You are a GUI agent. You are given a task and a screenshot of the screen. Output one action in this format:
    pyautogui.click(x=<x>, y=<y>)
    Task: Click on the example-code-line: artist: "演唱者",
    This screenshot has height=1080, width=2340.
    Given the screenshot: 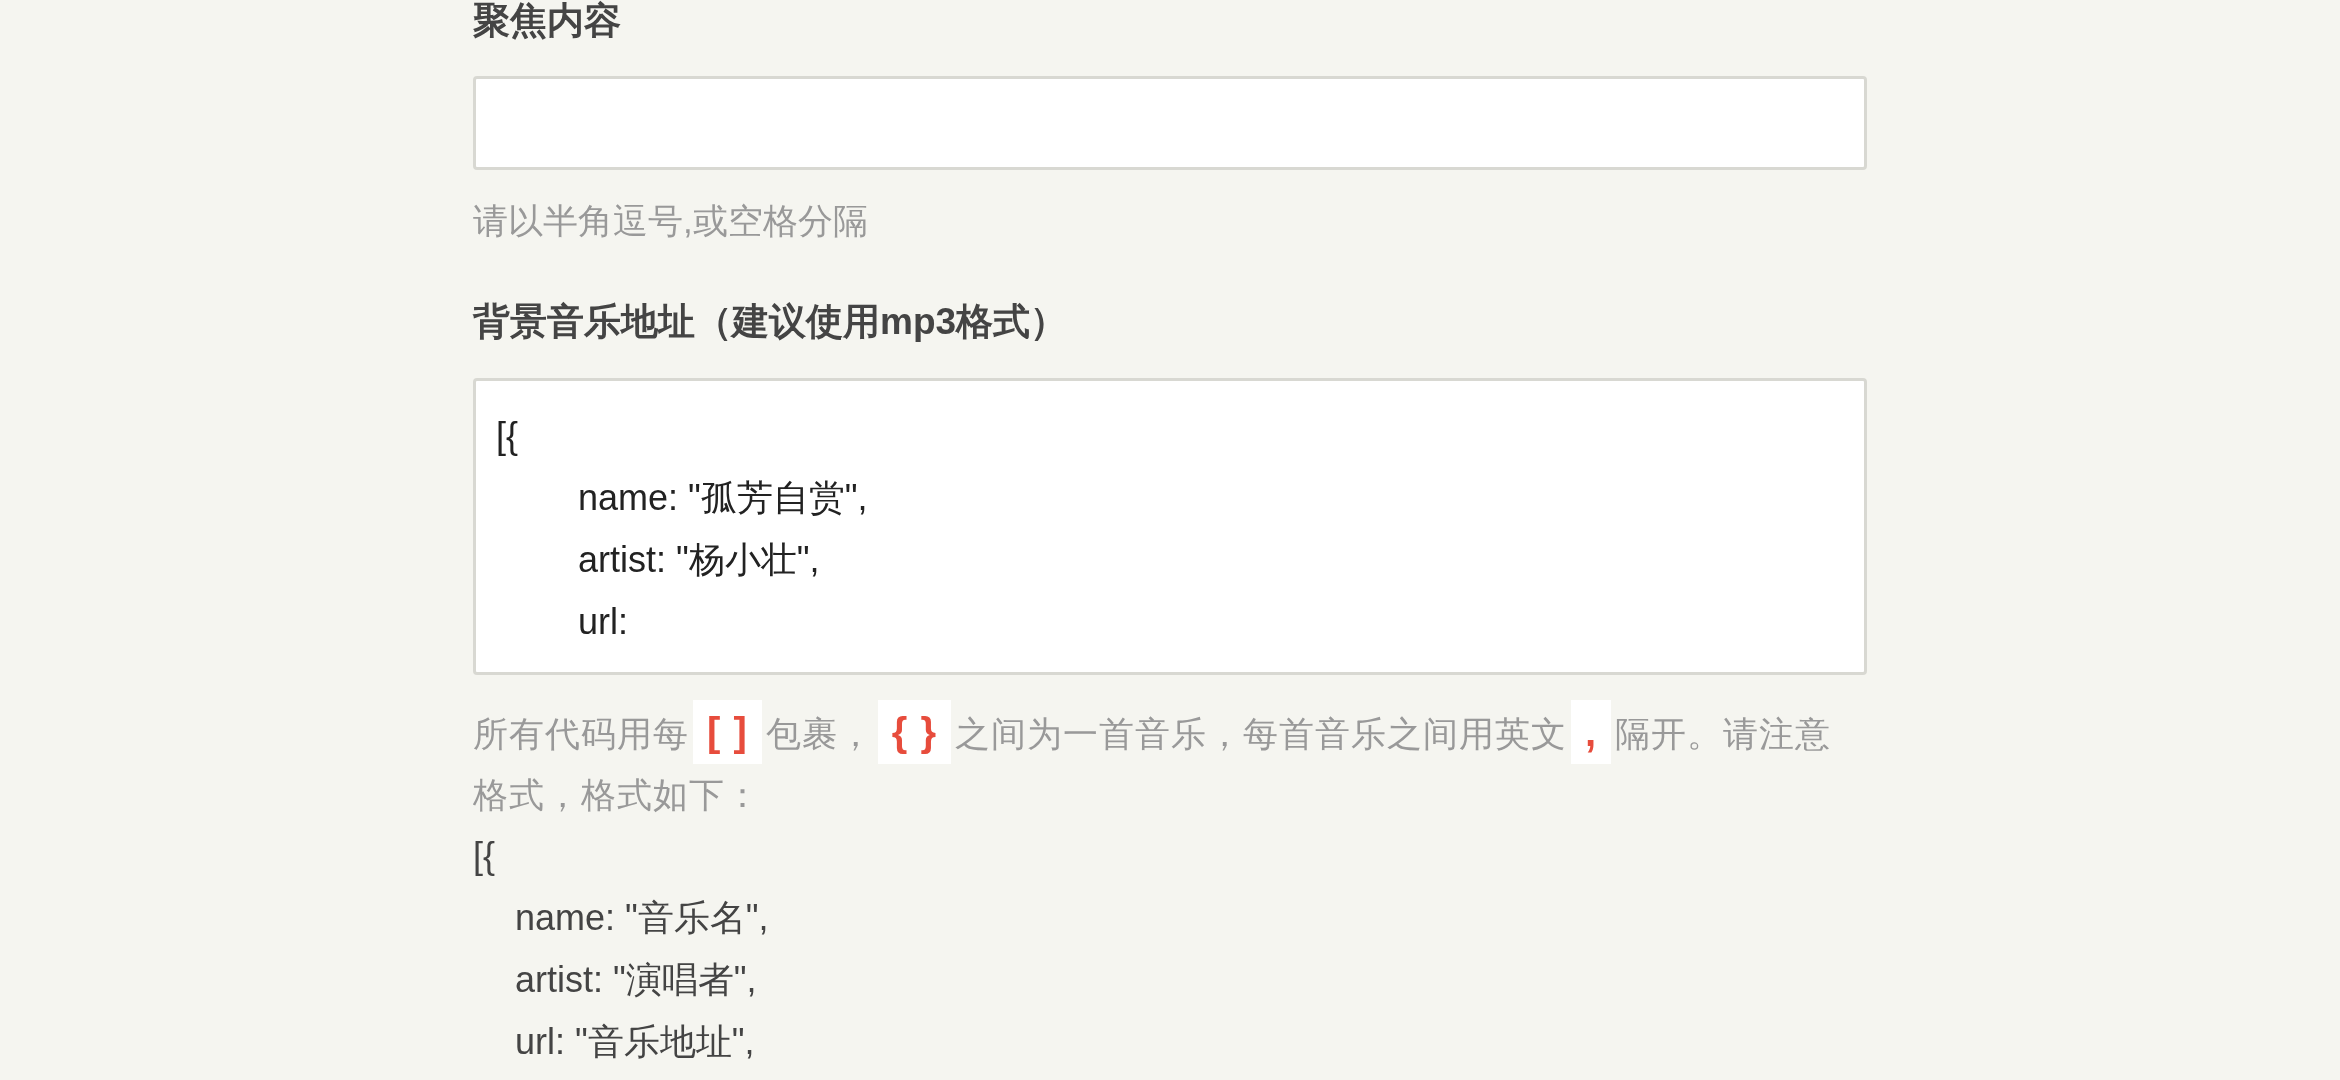 What is the action you would take?
    pyautogui.click(x=636, y=980)
    